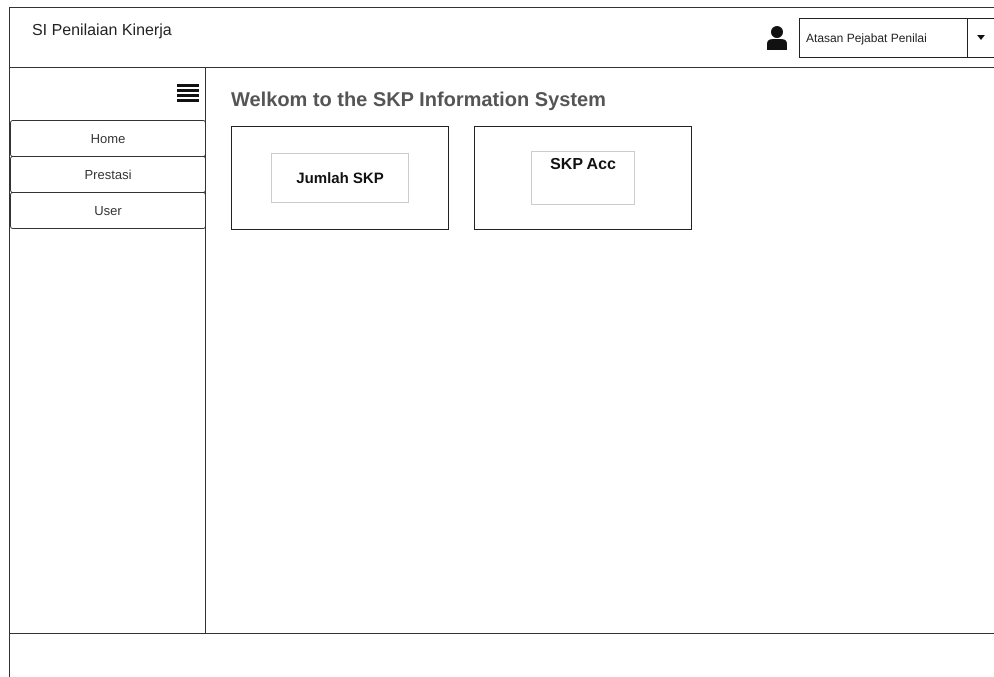 Image resolution: width=994 pixels, height=677 pixels. I want to click on menu-icon, so click(188, 94).